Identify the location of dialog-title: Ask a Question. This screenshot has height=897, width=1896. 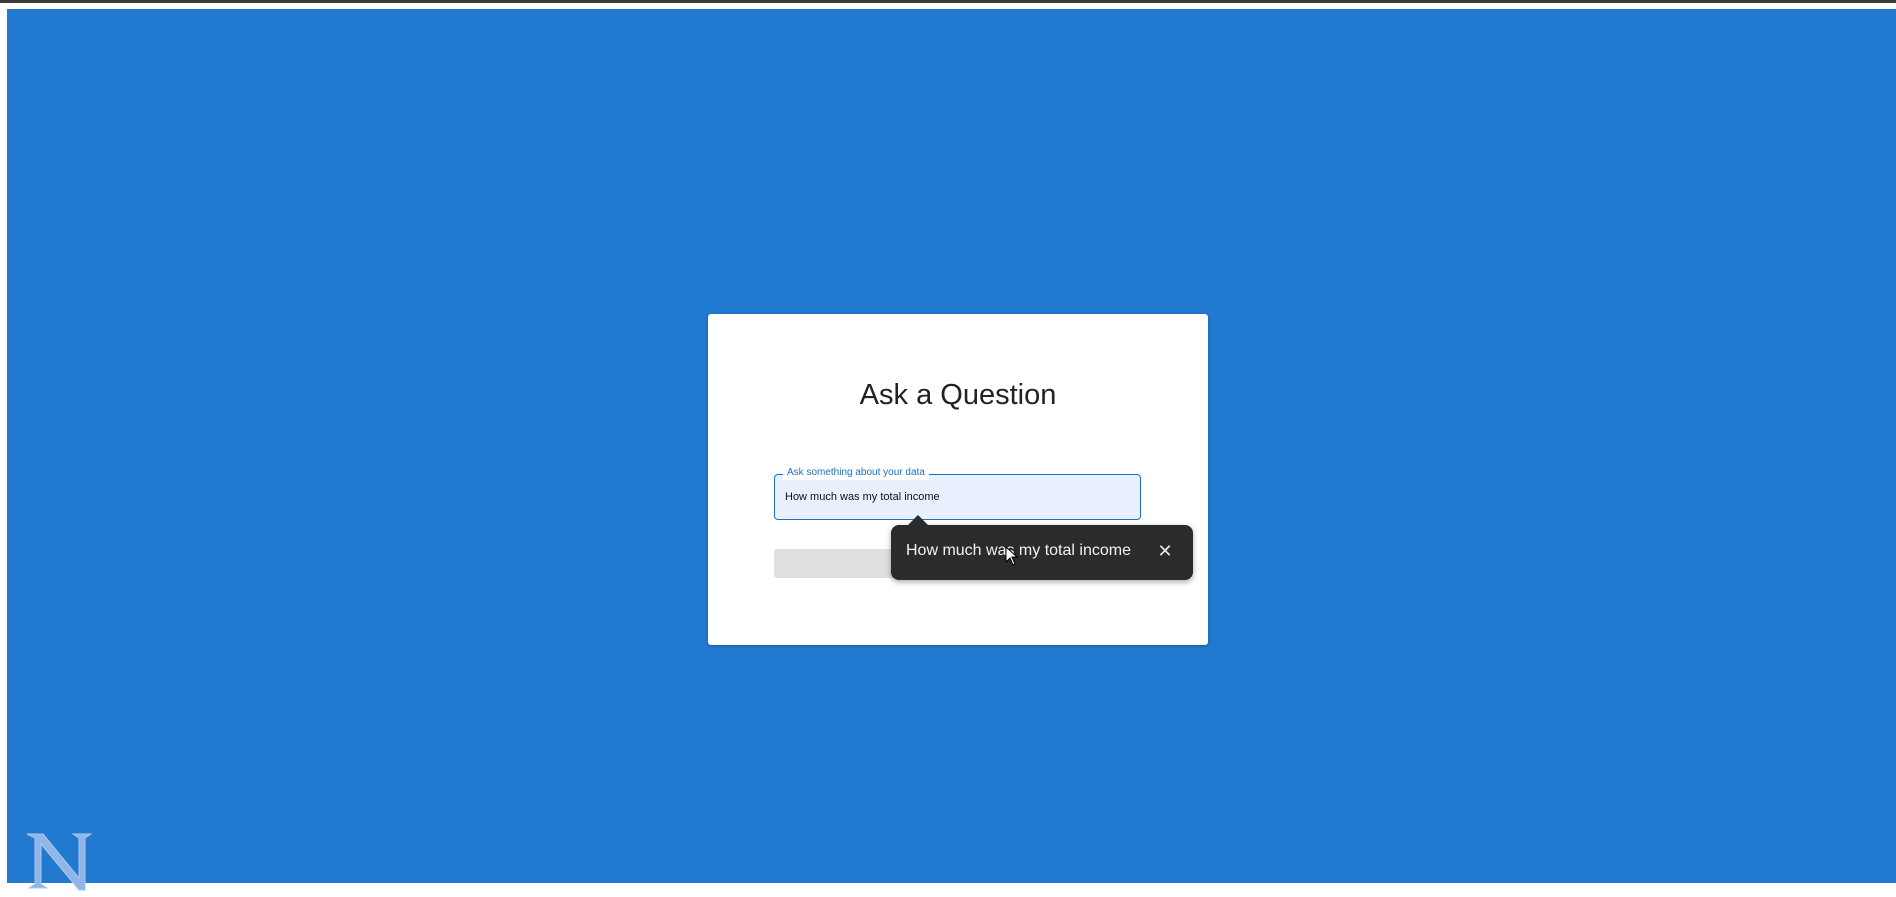
(958, 395).